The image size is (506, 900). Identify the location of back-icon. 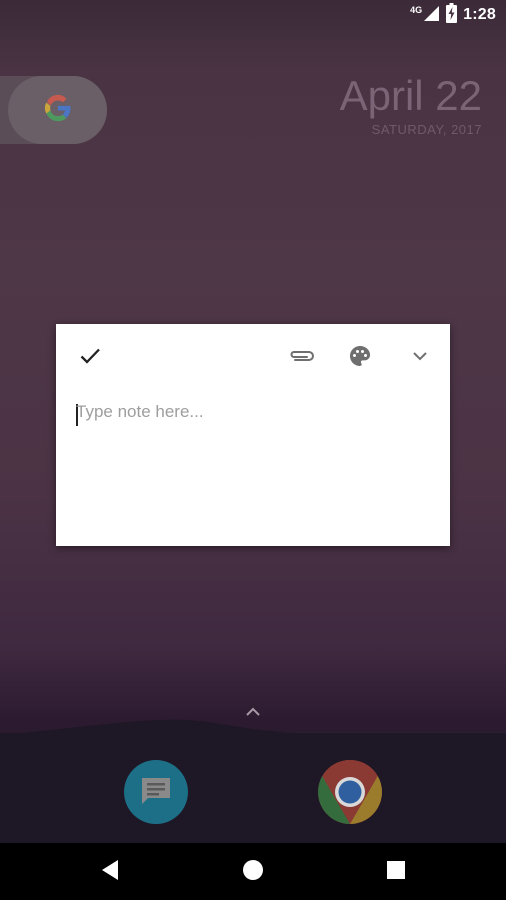
(110, 872).